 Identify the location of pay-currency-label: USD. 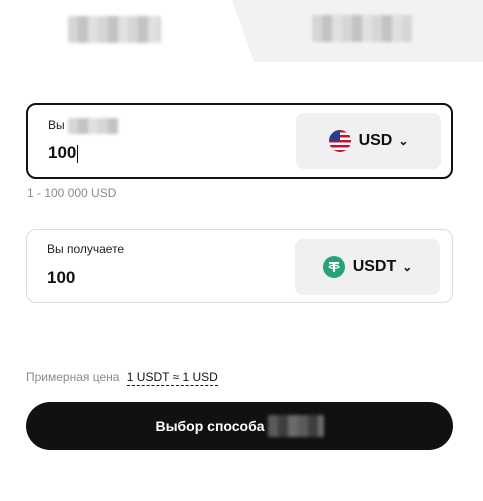
(375, 140).